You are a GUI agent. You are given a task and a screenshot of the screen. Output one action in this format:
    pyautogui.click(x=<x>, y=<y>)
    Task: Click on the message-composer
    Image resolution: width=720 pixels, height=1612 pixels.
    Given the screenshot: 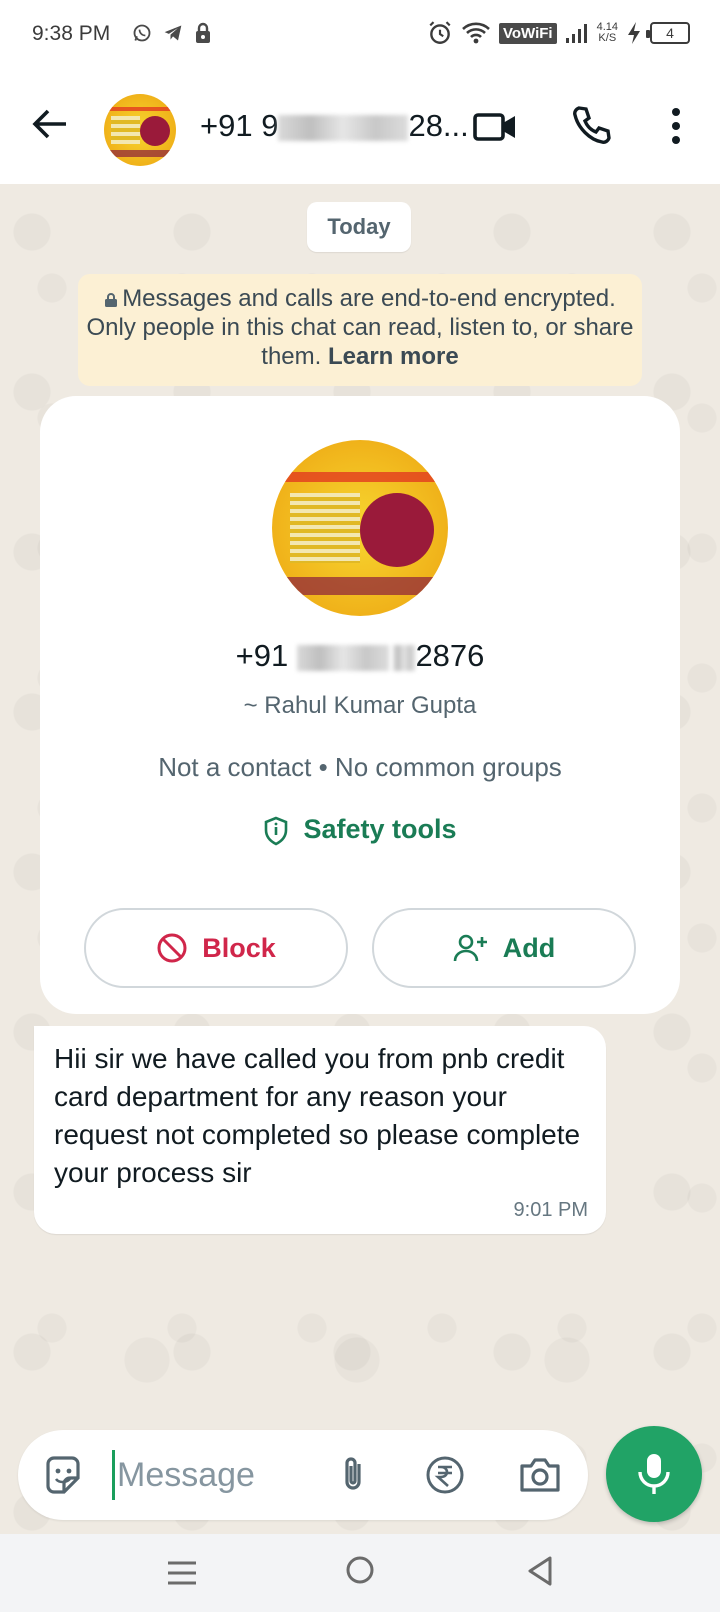 What is the action you would take?
    pyautogui.click(x=303, y=1475)
    